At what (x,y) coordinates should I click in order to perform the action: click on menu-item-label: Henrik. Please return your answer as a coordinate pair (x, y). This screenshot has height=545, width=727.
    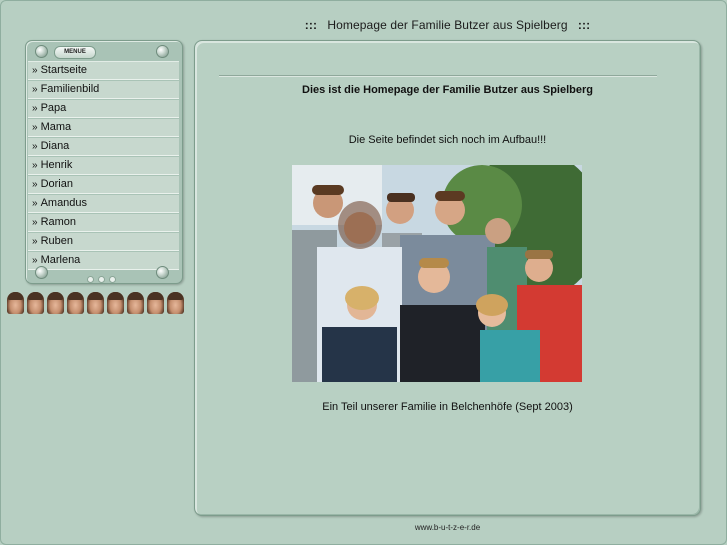
    Looking at the image, I should click on (56, 165).